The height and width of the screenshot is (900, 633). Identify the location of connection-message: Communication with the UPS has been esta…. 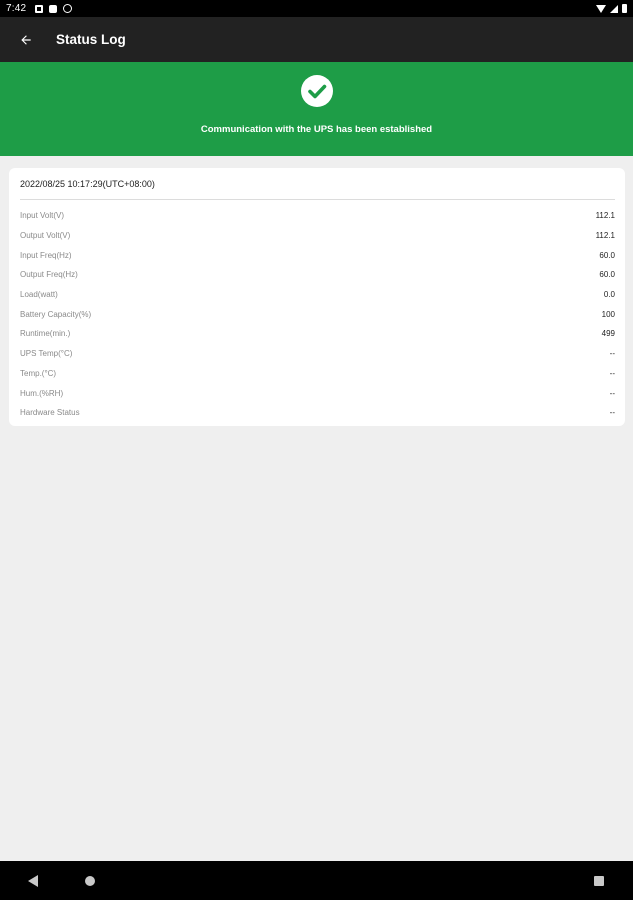
(316, 129).